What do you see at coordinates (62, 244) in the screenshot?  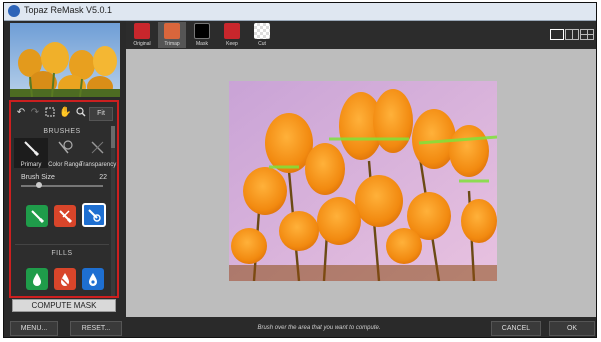 I see `fills-divider` at bounding box center [62, 244].